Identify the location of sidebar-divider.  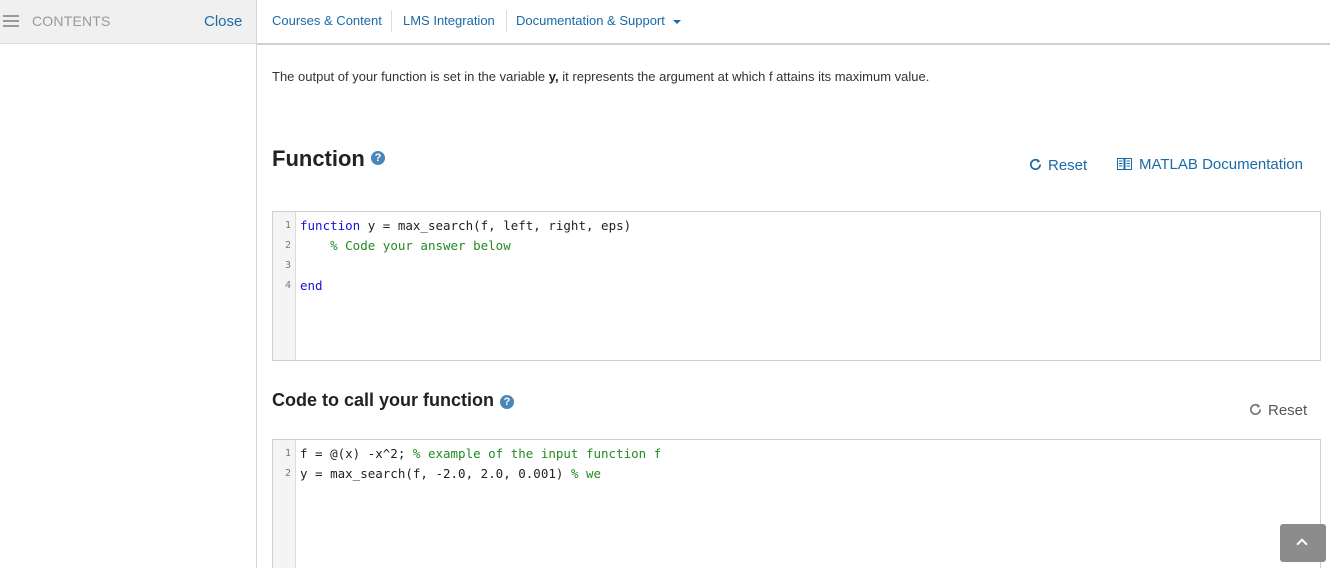
(256, 284).